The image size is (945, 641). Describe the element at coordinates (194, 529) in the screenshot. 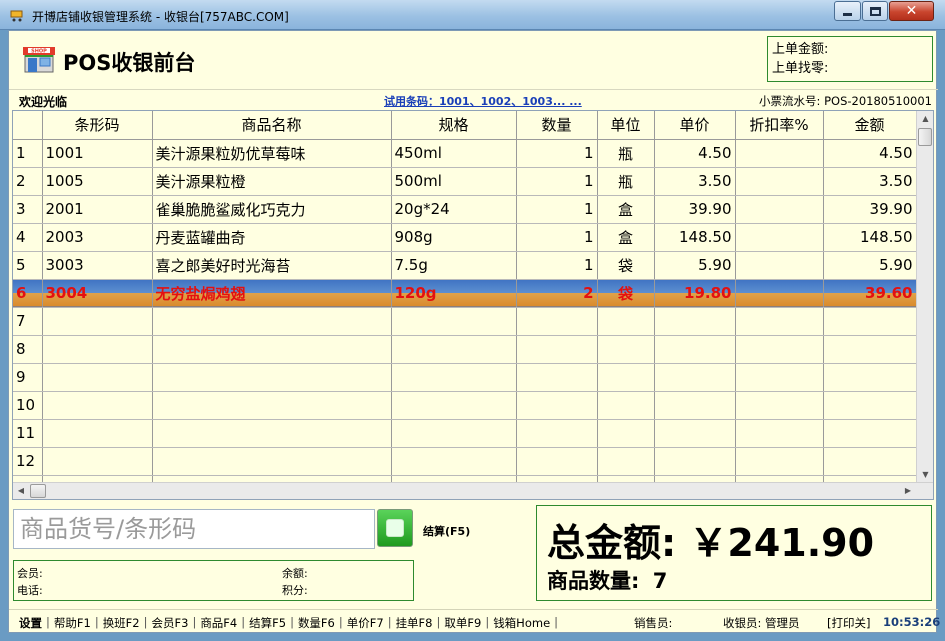

I see `barcode-input` at that location.